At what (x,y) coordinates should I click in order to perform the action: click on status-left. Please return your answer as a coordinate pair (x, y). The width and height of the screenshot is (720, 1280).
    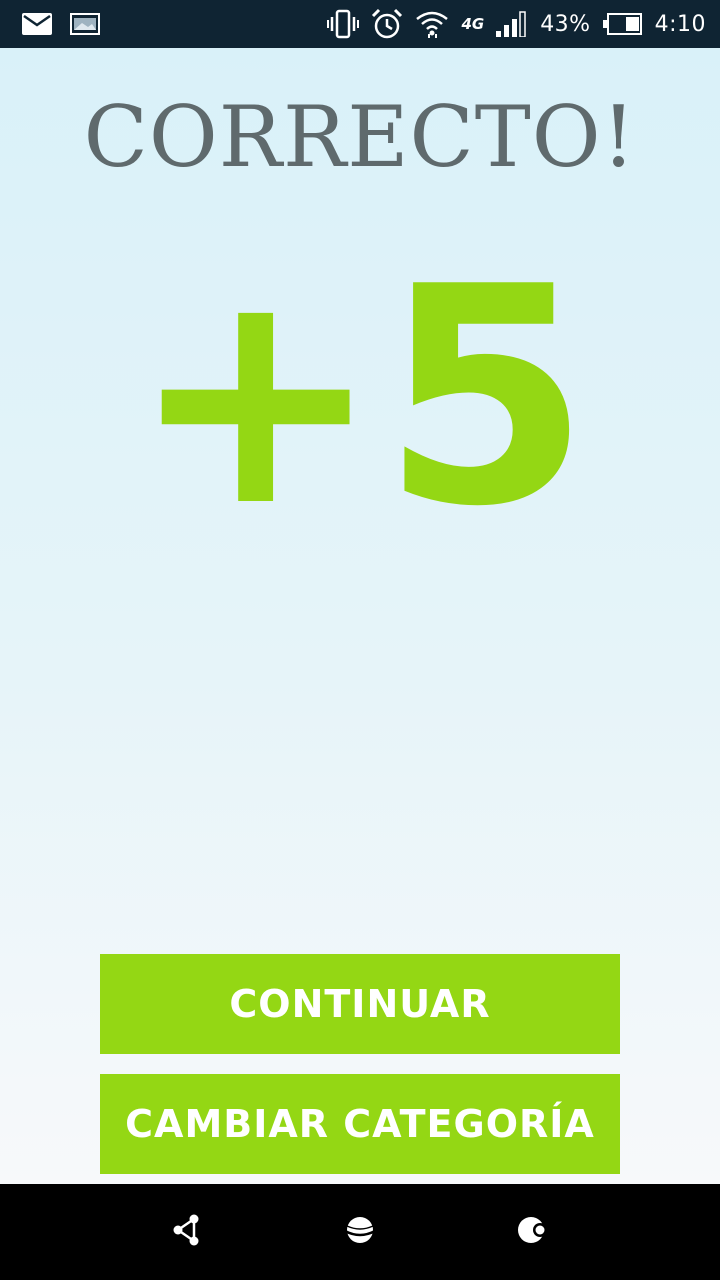
    Looking at the image, I should click on (61, 24).